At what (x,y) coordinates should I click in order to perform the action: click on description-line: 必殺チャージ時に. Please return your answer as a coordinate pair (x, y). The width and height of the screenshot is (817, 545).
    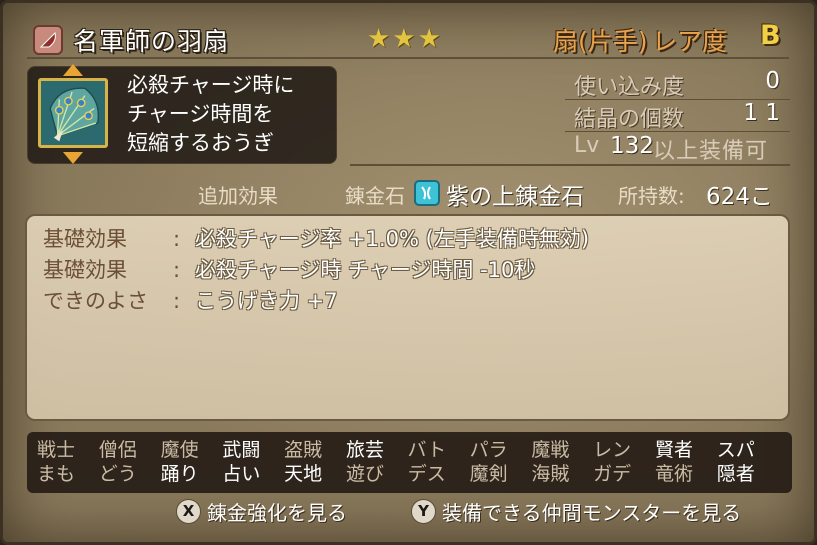
    Looking at the image, I should click on (211, 85).